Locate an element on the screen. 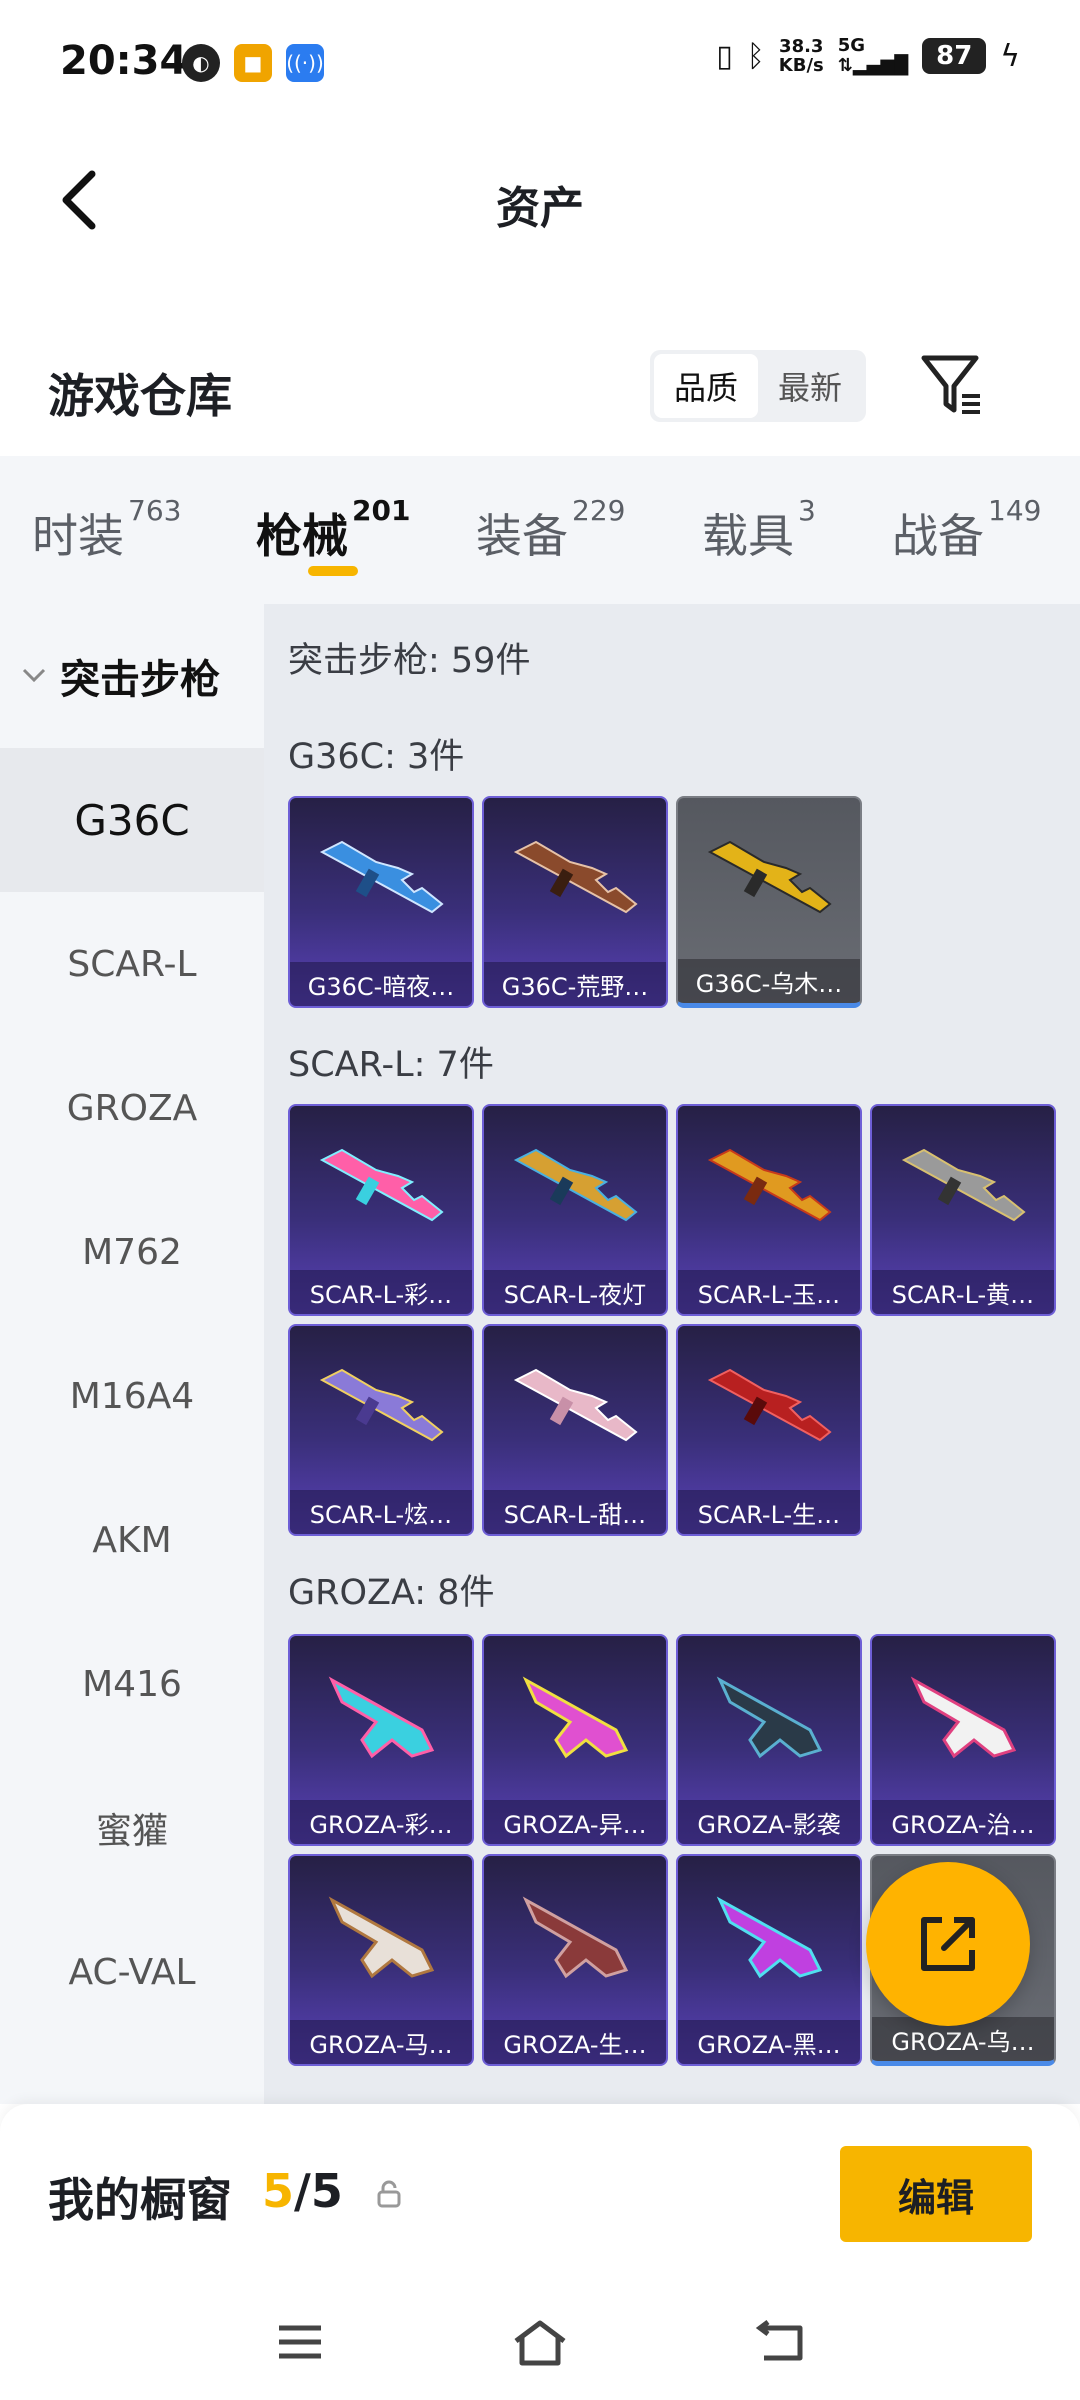 This screenshot has height=2400, width=1080. tab-vehicles: 载具 3 is located at coordinates (759, 530).